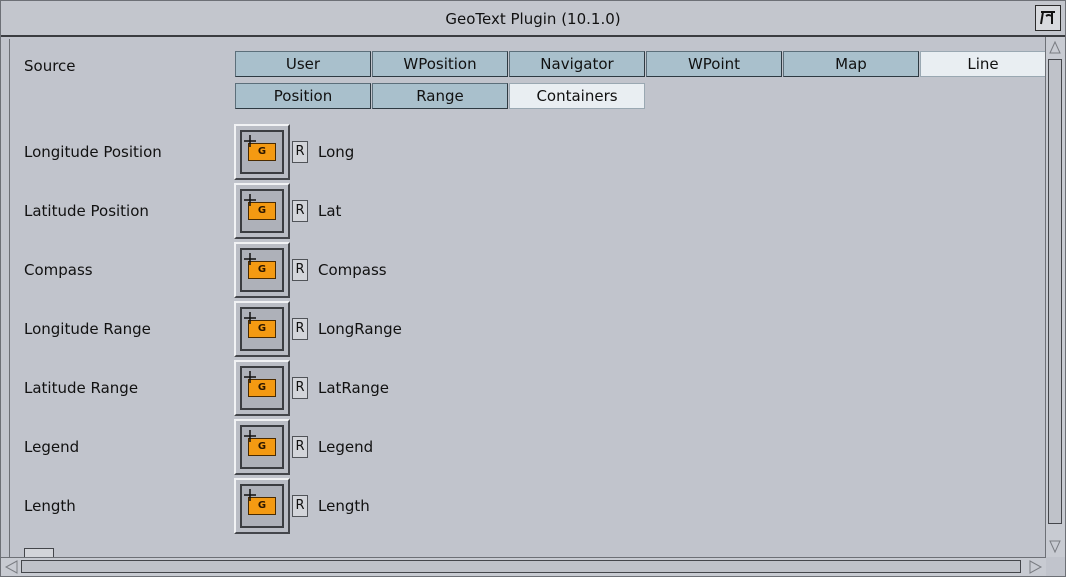  Describe the element at coordinates (86, 211) in the screenshot. I see `row-label: Latitude Position` at that location.